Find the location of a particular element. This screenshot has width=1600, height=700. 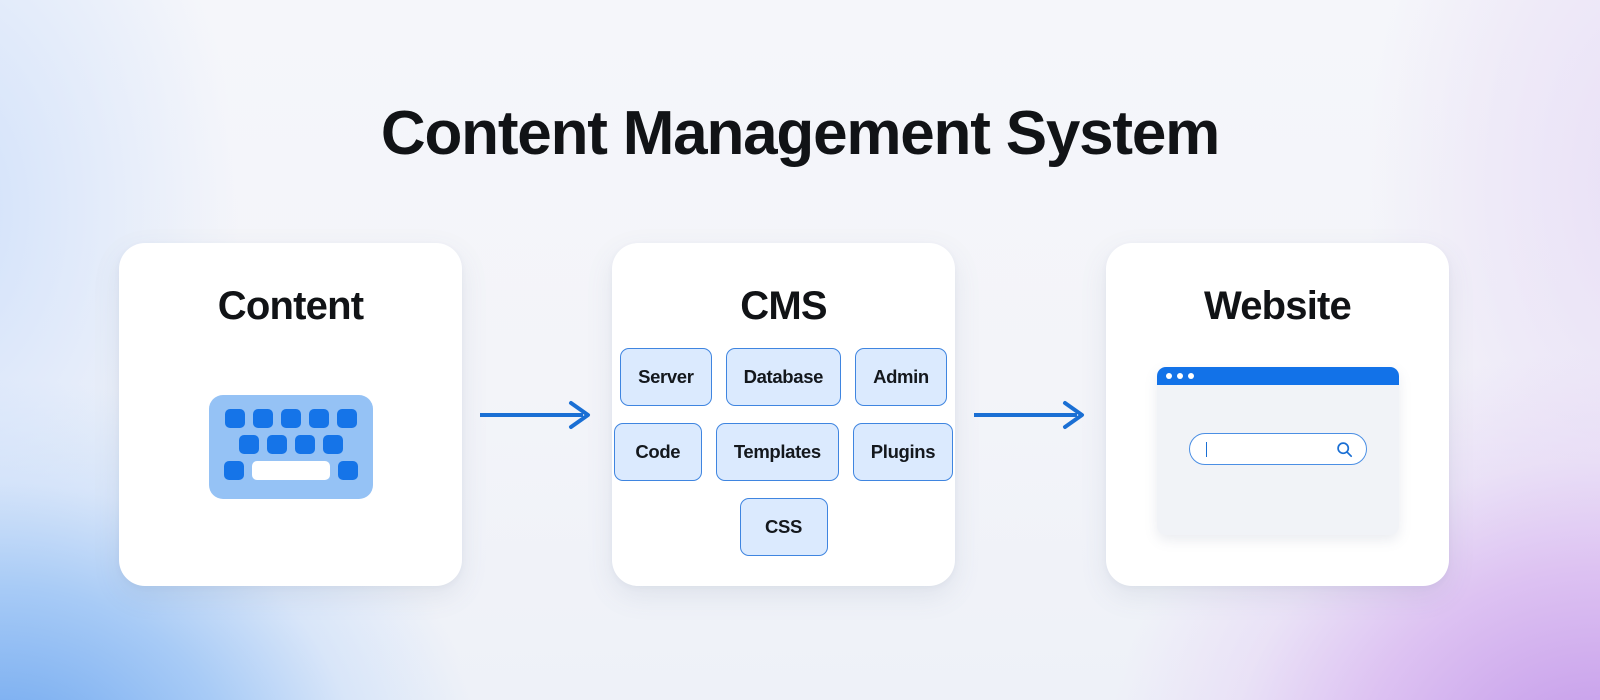

search-input is located at coordinates (1277, 449).